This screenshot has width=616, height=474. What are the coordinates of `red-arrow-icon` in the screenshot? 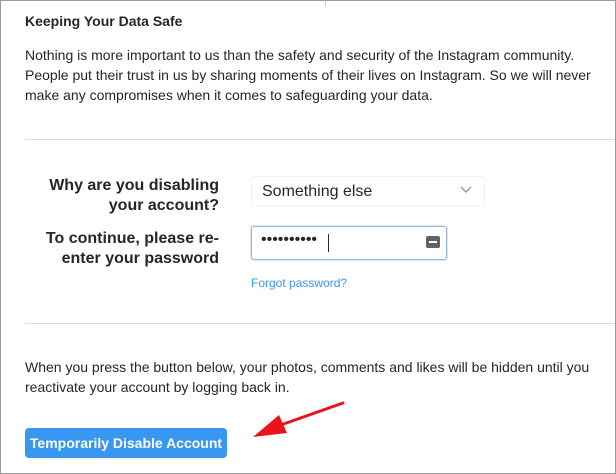 It's located at (299, 419).